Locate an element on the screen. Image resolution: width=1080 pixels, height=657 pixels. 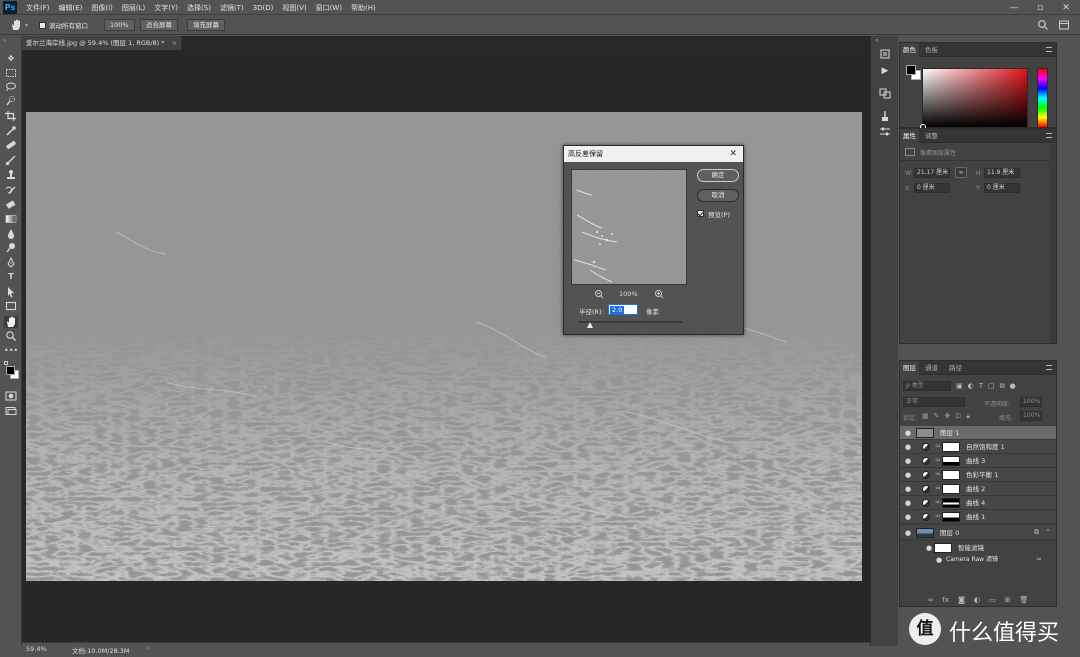
menu-window: 窗口(W) is located at coordinates (329, 8).